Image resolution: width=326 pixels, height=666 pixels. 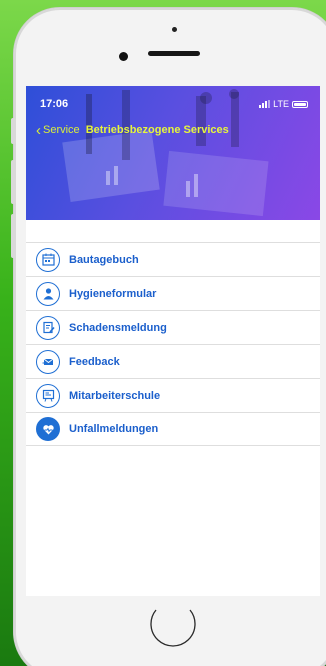 I want to click on service-item-schadensmeldung: Schadensmeldung, so click(x=173, y=327).